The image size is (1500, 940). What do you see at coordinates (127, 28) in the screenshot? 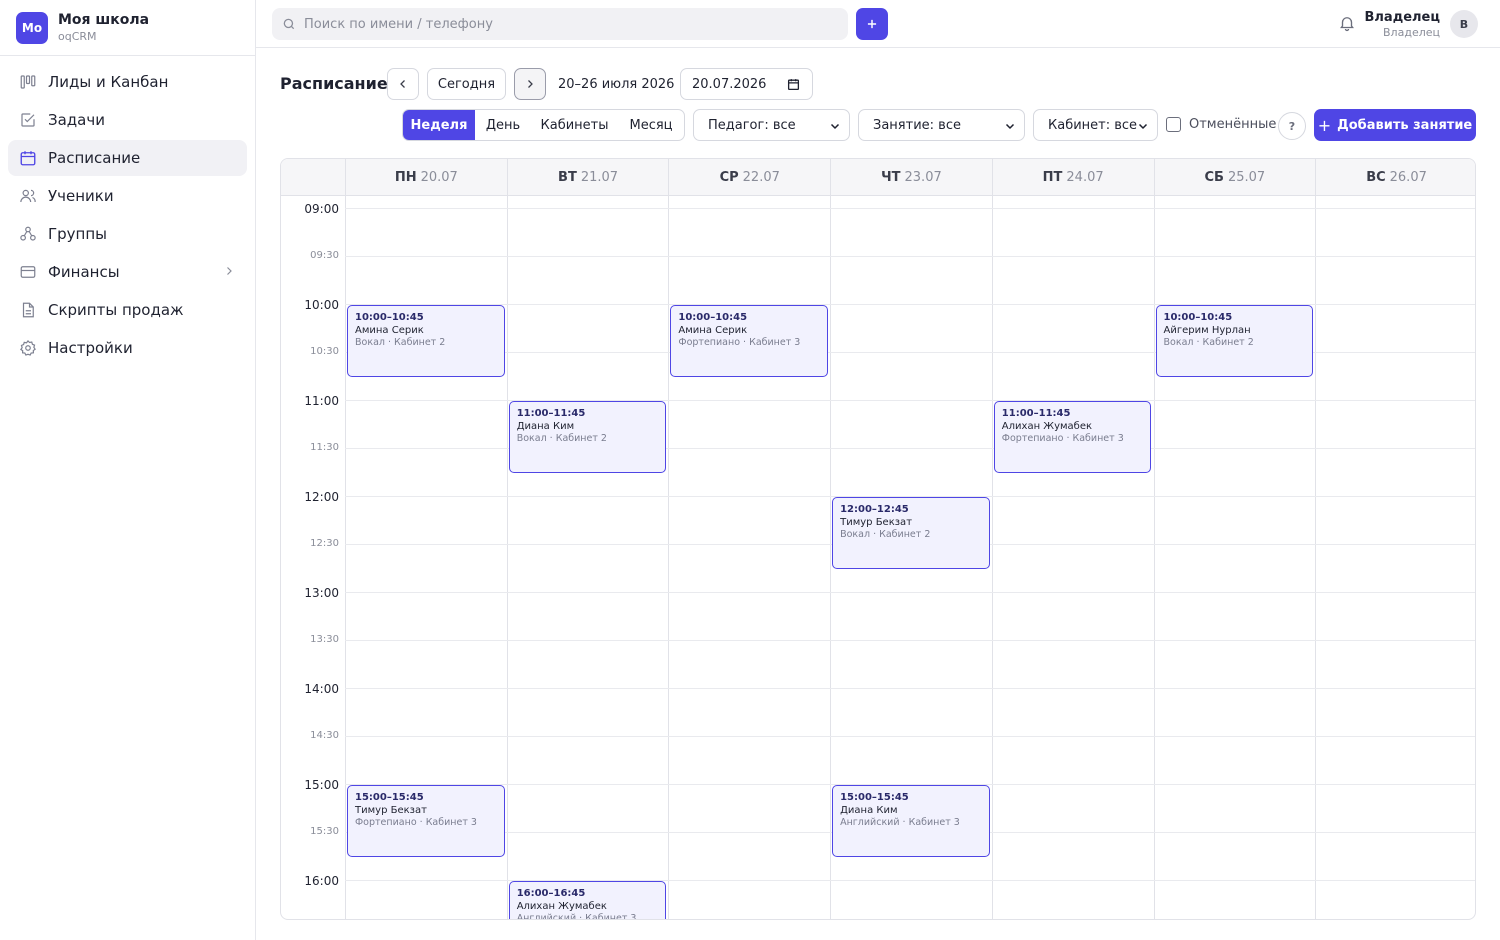
I see `brand: Мо Моя школа oqCRM` at bounding box center [127, 28].